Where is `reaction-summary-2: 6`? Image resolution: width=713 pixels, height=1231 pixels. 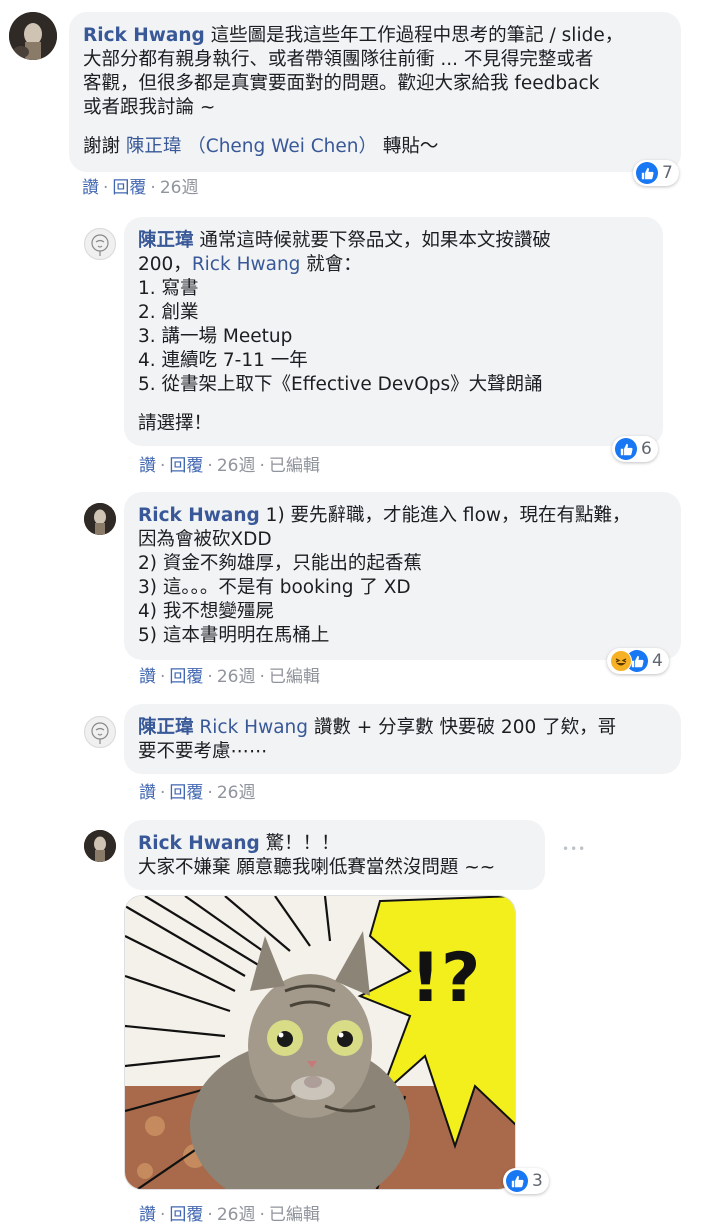 reaction-summary-2: 6 is located at coordinates (635, 449).